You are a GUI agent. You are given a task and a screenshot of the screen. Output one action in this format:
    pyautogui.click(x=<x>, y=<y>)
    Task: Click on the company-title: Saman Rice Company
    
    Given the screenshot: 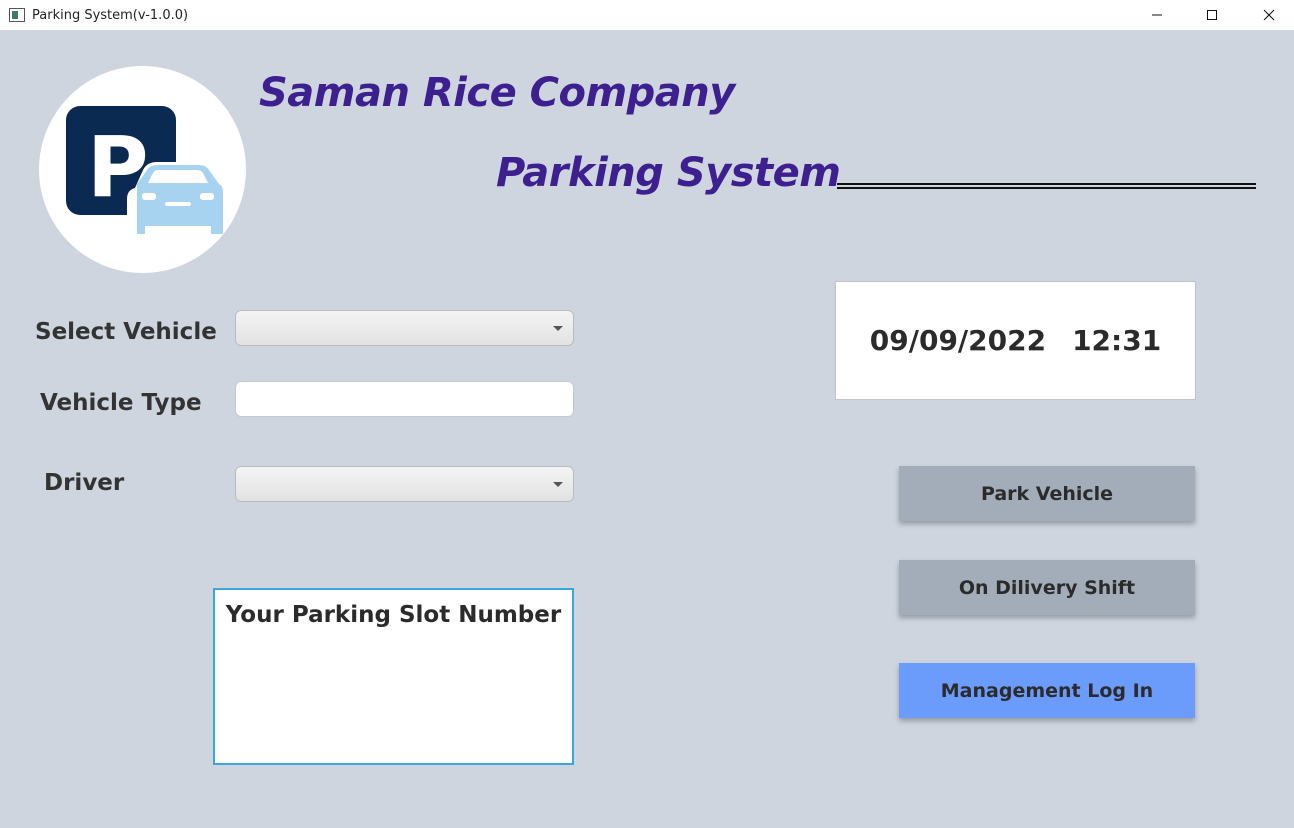 What is the action you would take?
    pyautogui.click(x=497, y=93)
    